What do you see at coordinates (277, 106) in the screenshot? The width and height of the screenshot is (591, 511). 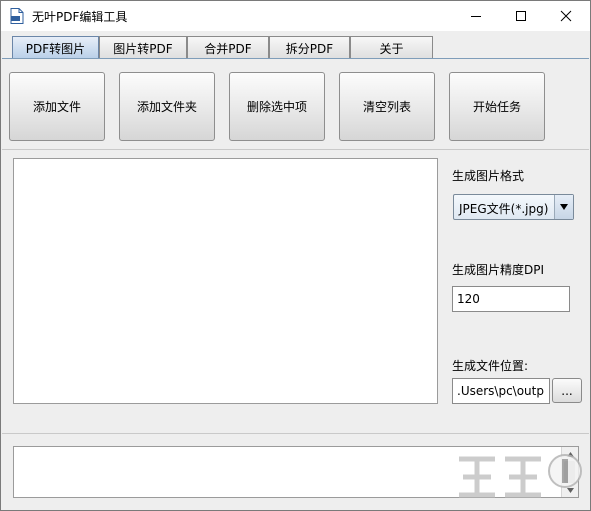 I see `delete-selected-button: 删除选中项` at bounding box center [277, 106].